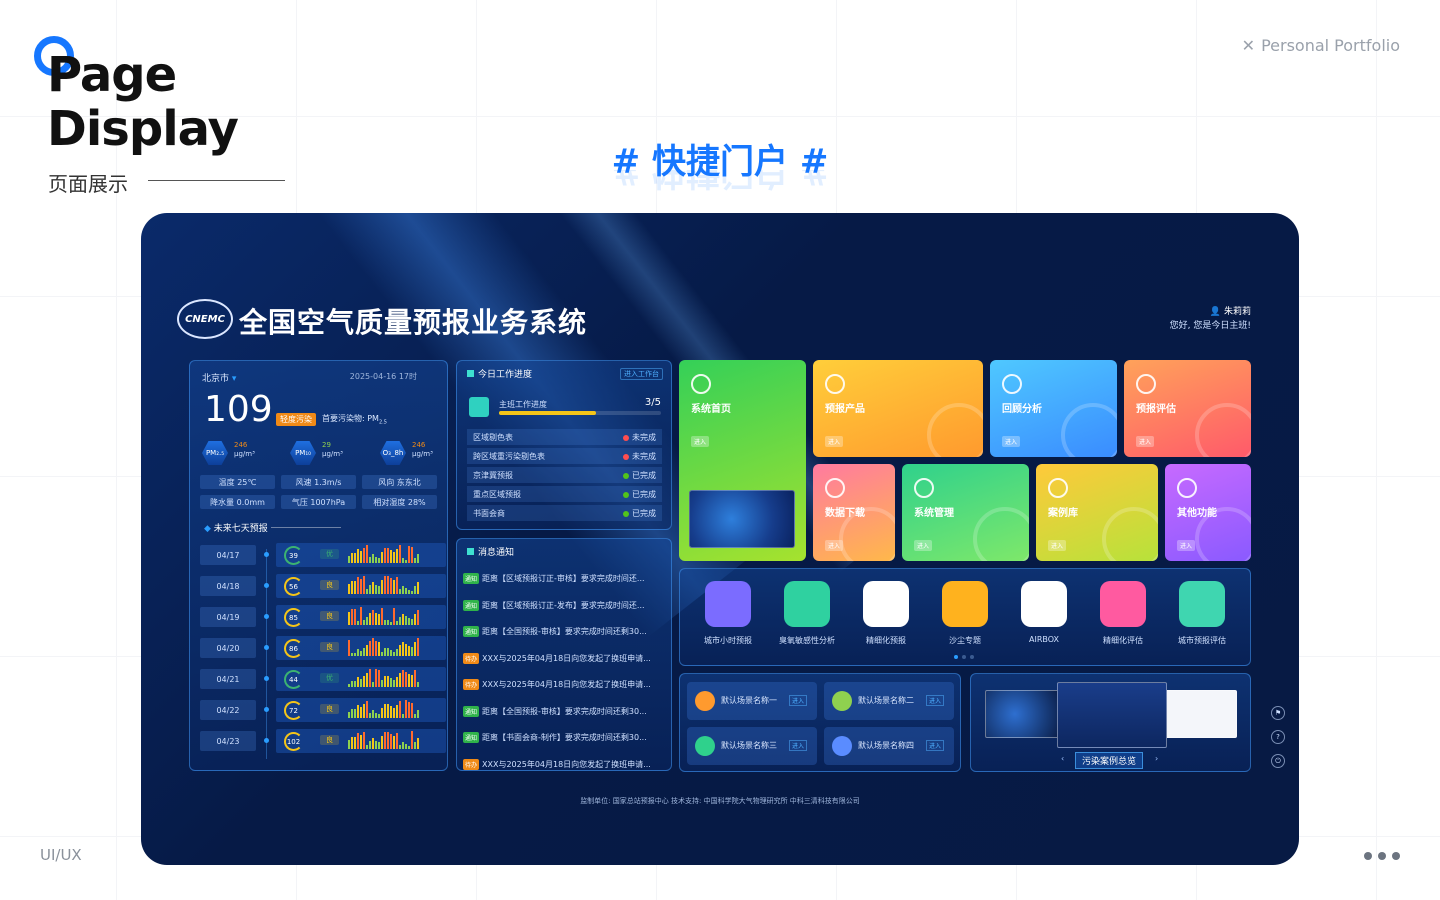  Describe the element at coordinates (889, 746) in the screenshot. I see `scene-card: 默认场景名称四 进入` at that location.